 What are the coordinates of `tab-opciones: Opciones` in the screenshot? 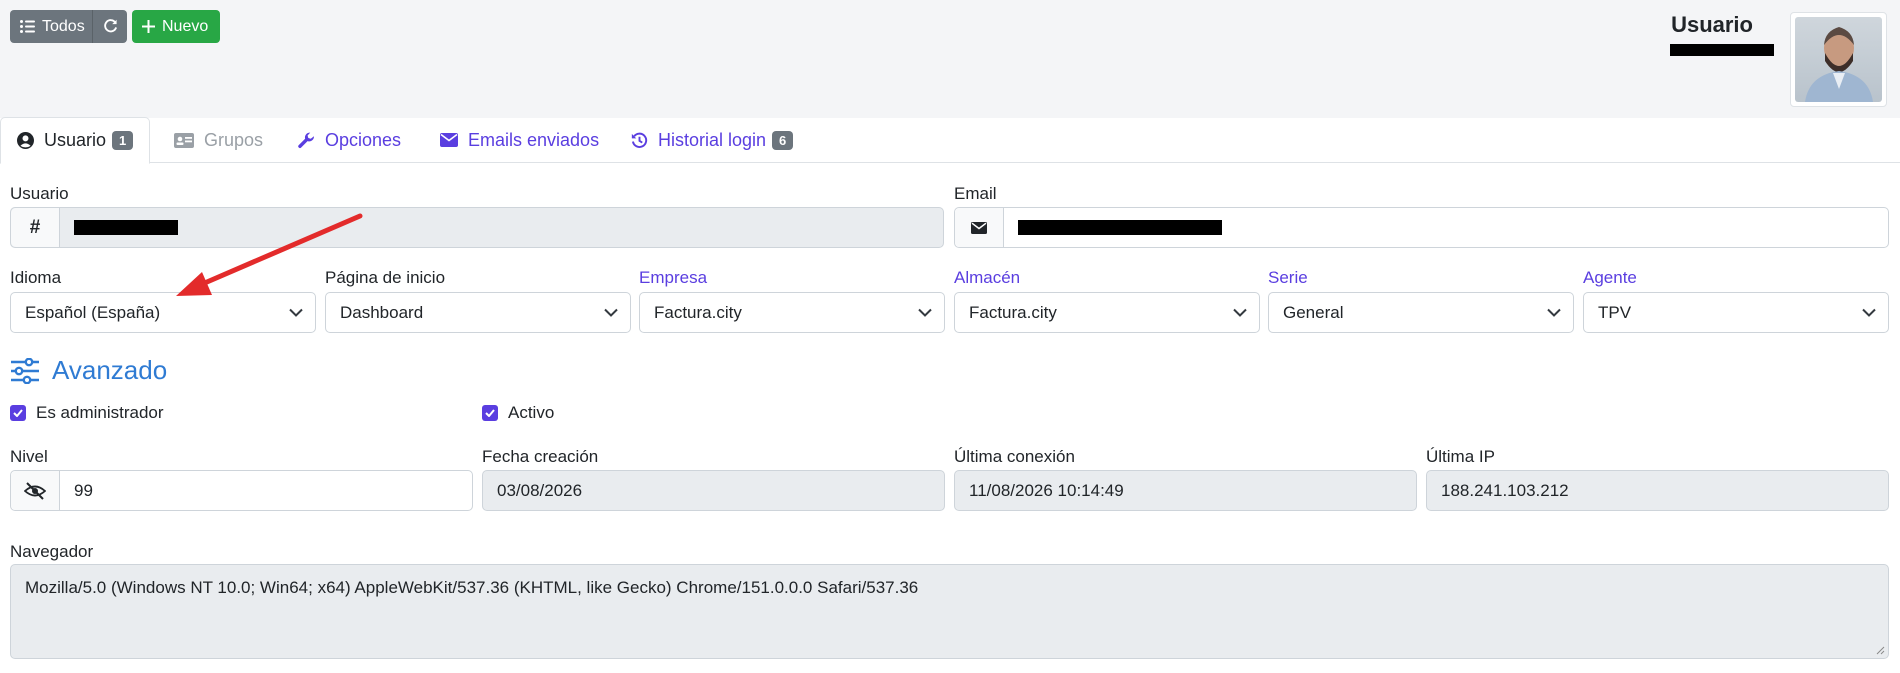 It's located at (349, 140).